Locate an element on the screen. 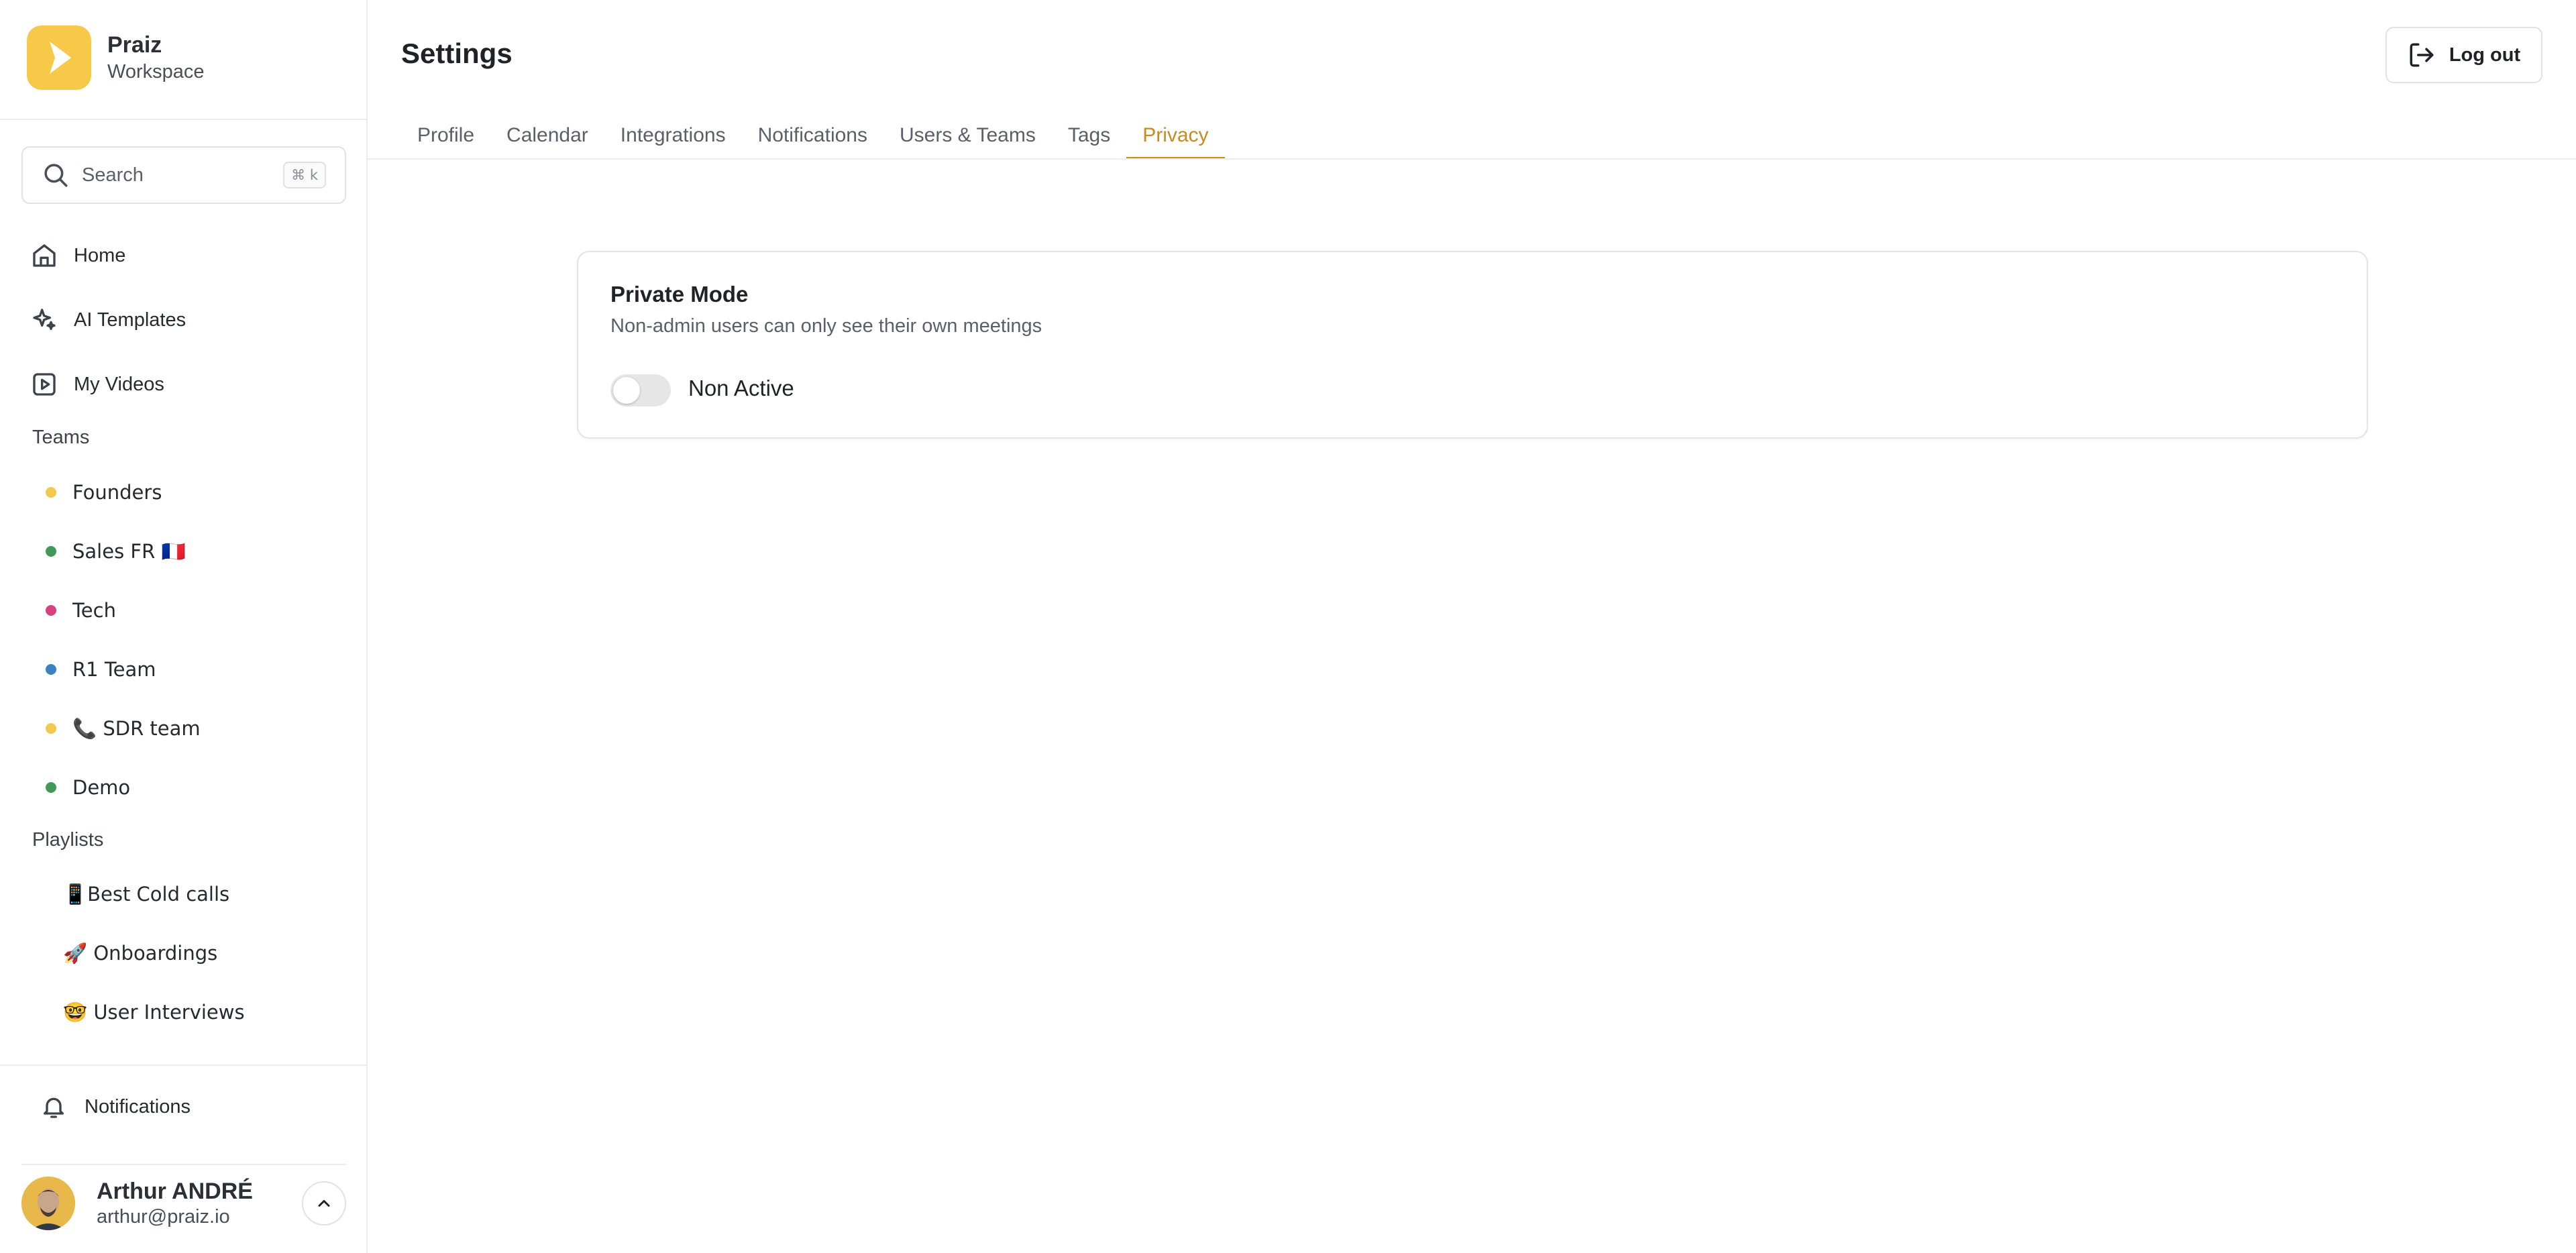 The image size is (2576, 1253). teams-section-label: Teams is located at coordinates (61, 437).